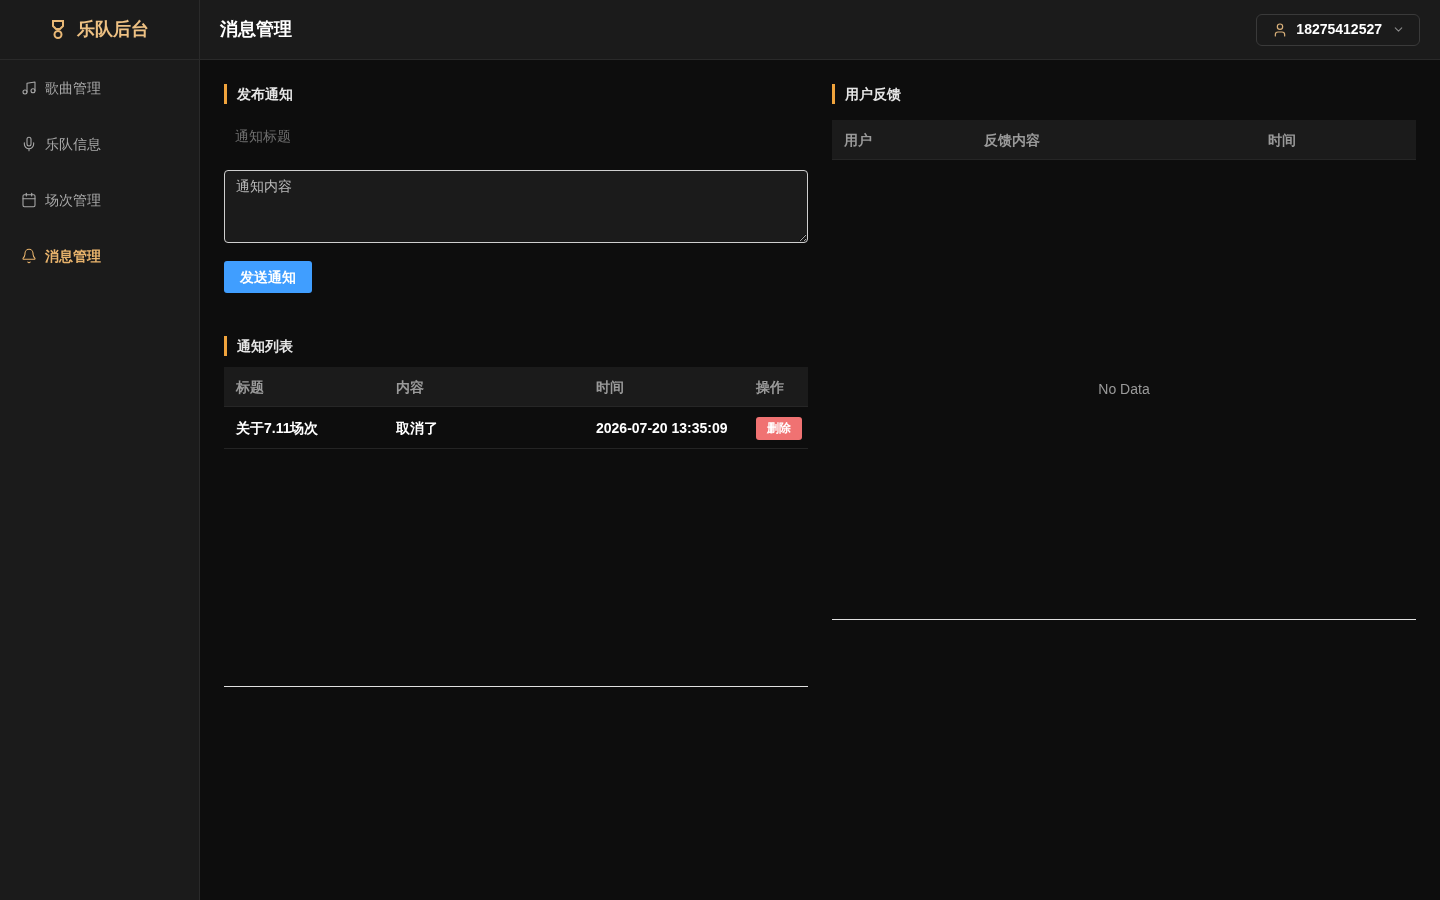  What do you see at coordinates (99, 200) in the screenshot?
I see `sidebar-item: 场次管理` at bounding box center [99, 200].